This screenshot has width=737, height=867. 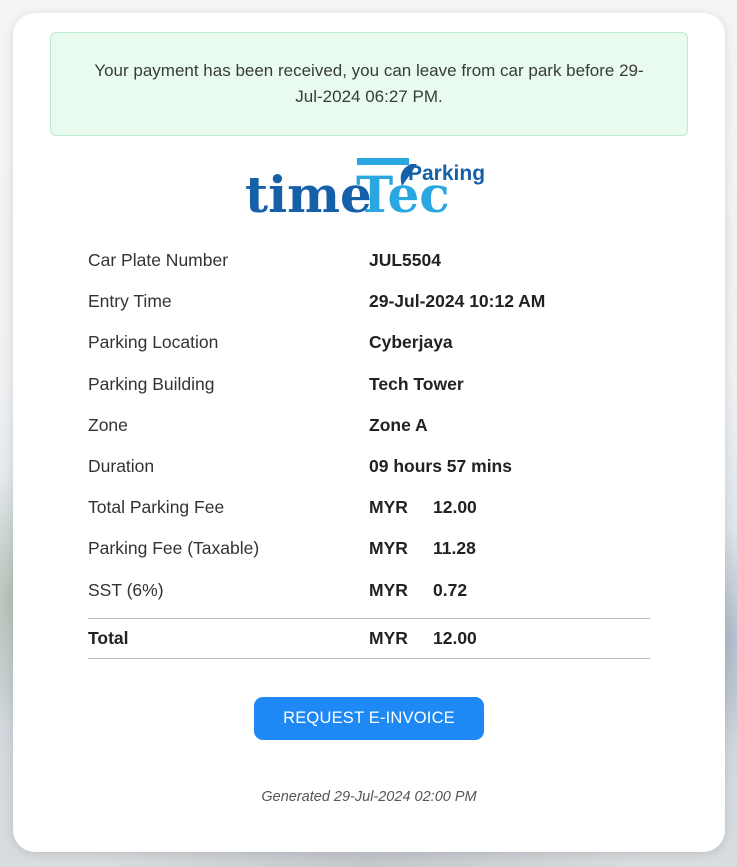 What do you see at coordinates (423, 507) in the screenshot?
I see `total-fee-value: MYR 12.00` at bounding box center [423, 507].